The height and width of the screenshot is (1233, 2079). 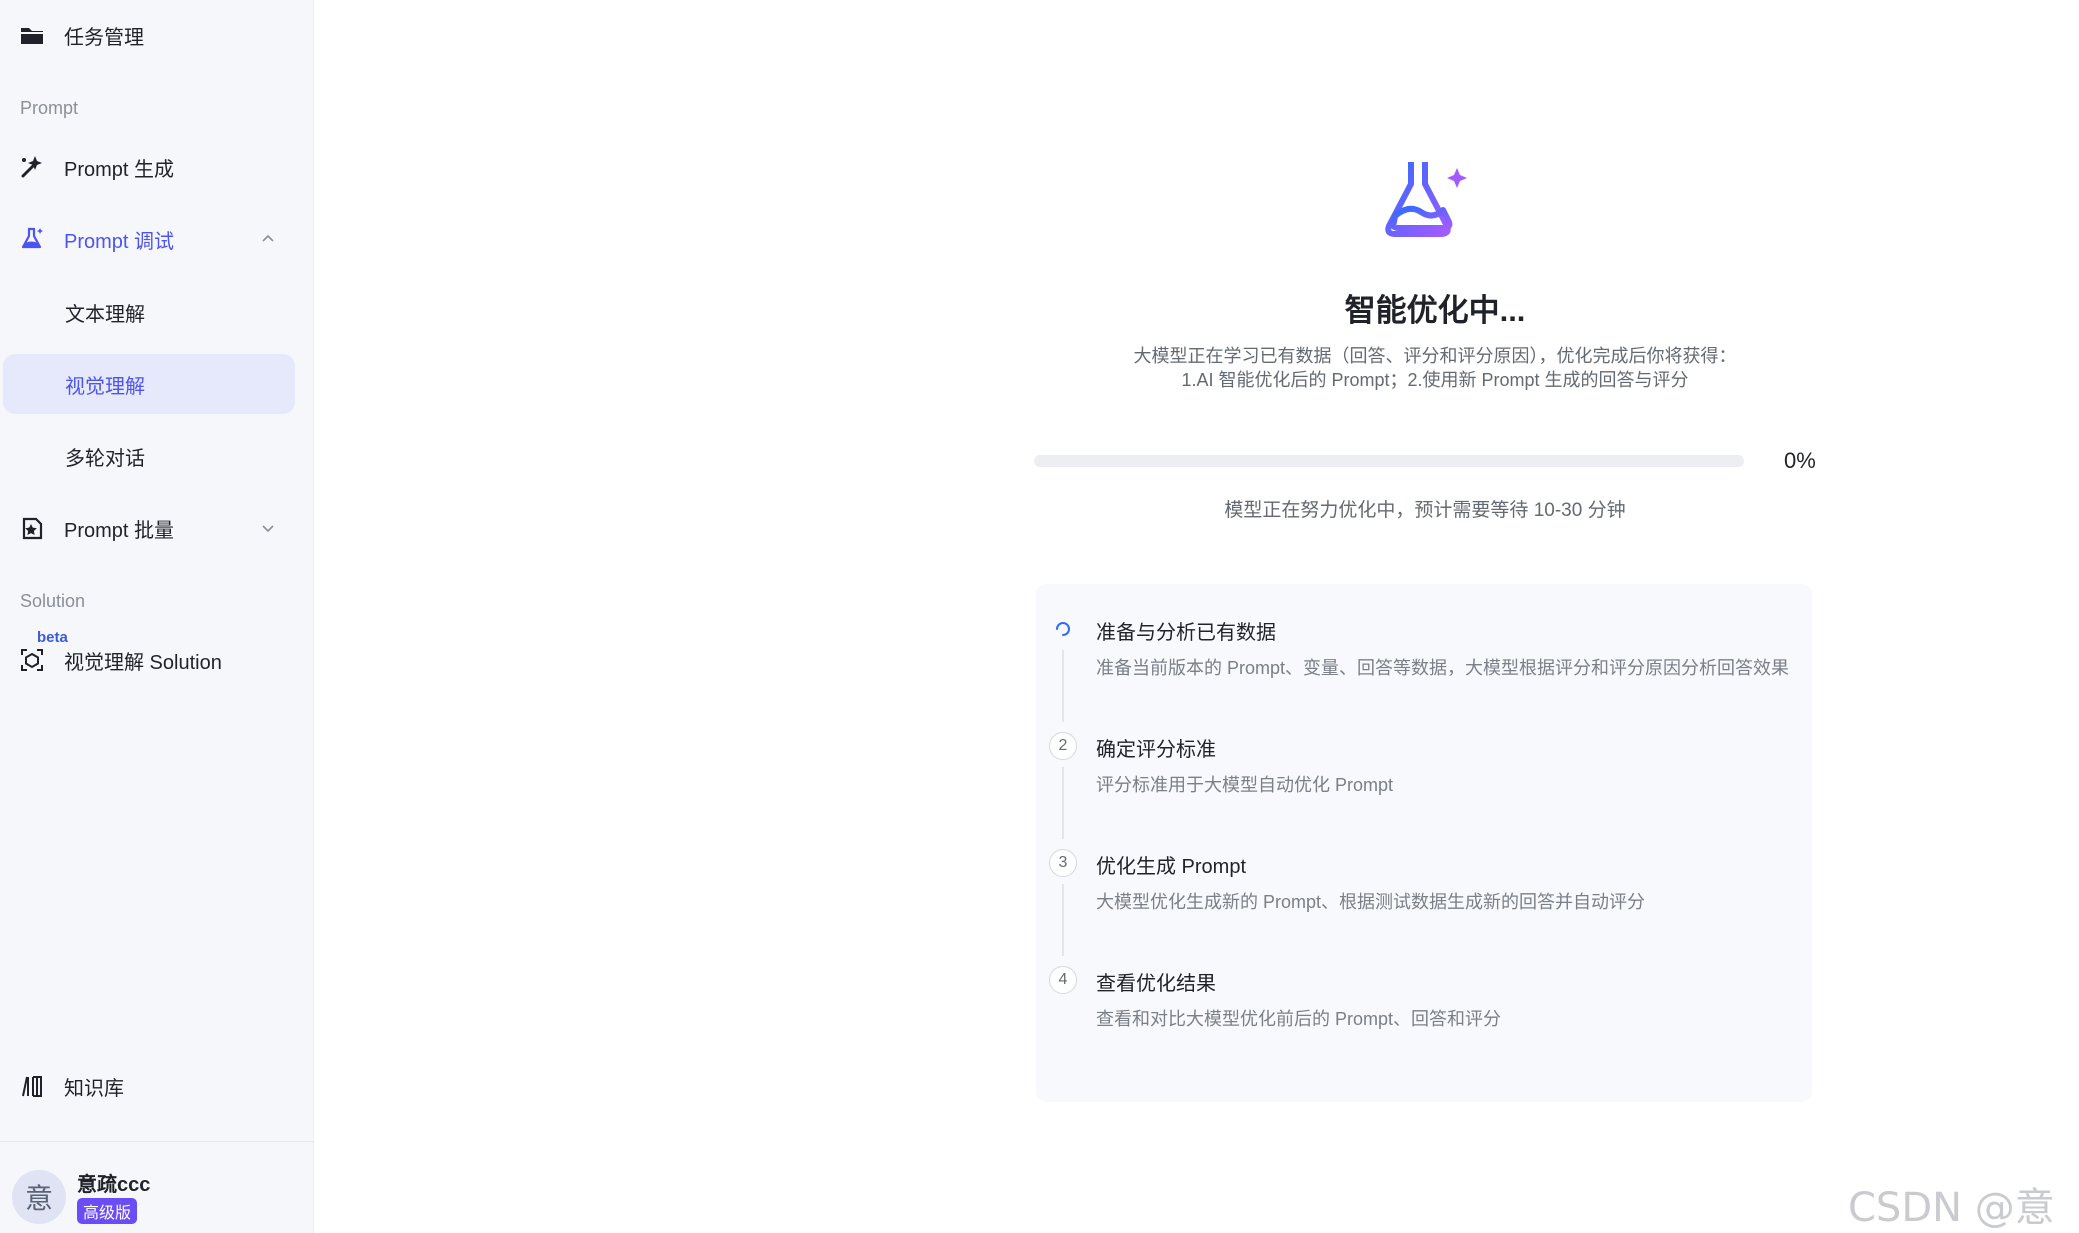 I want to click on chevron-up-icon, so click(x=268, y=239).